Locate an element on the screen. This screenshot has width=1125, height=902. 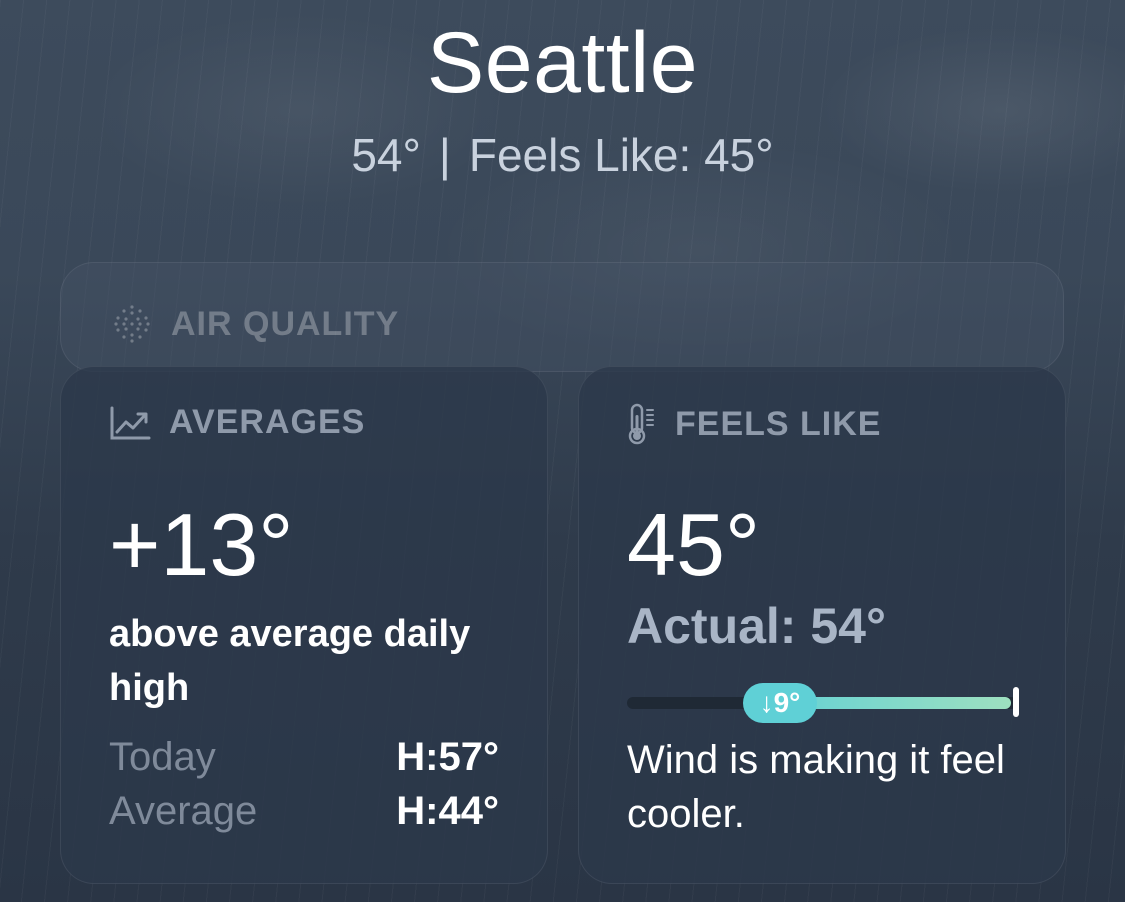
current-temp: 54° is located at coordinates (386, 155).